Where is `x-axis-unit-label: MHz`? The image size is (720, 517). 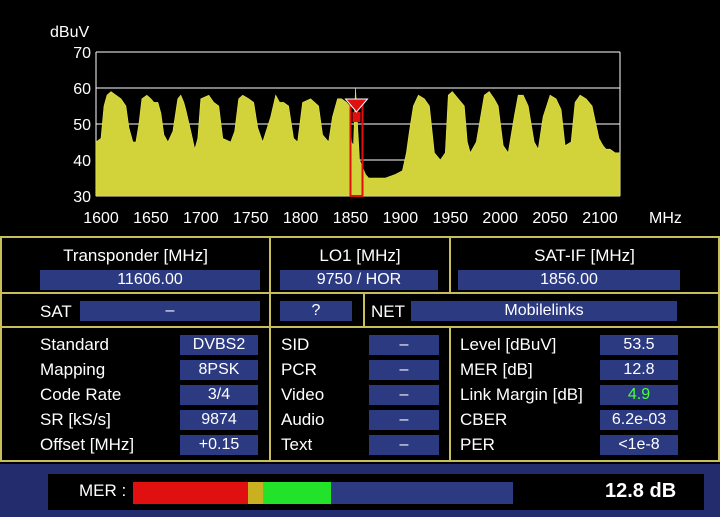 x-axis-unit-label: MHz is located at coordinates (665, 218).